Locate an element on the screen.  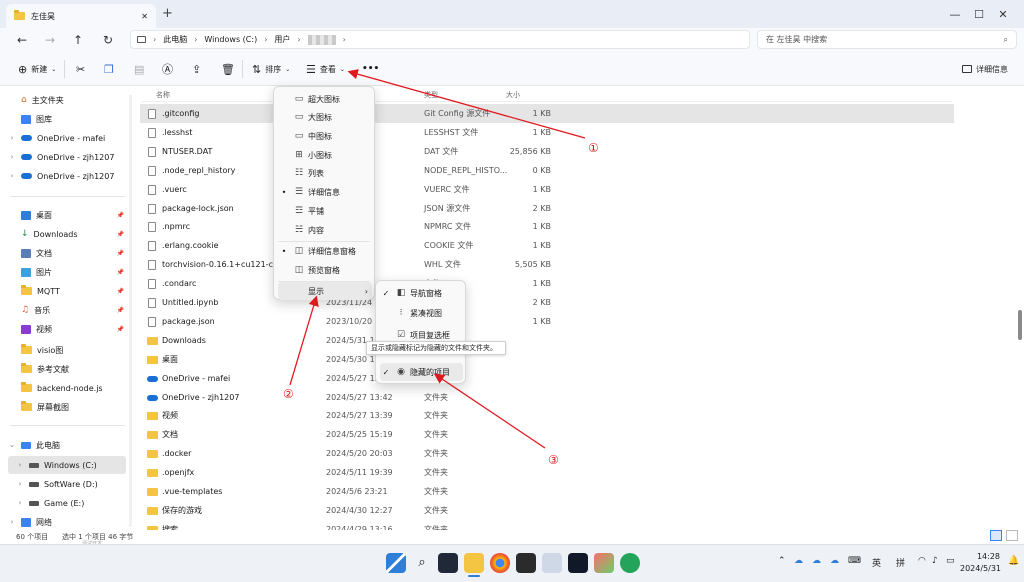
start-icon is located at coordinates (396, 563).